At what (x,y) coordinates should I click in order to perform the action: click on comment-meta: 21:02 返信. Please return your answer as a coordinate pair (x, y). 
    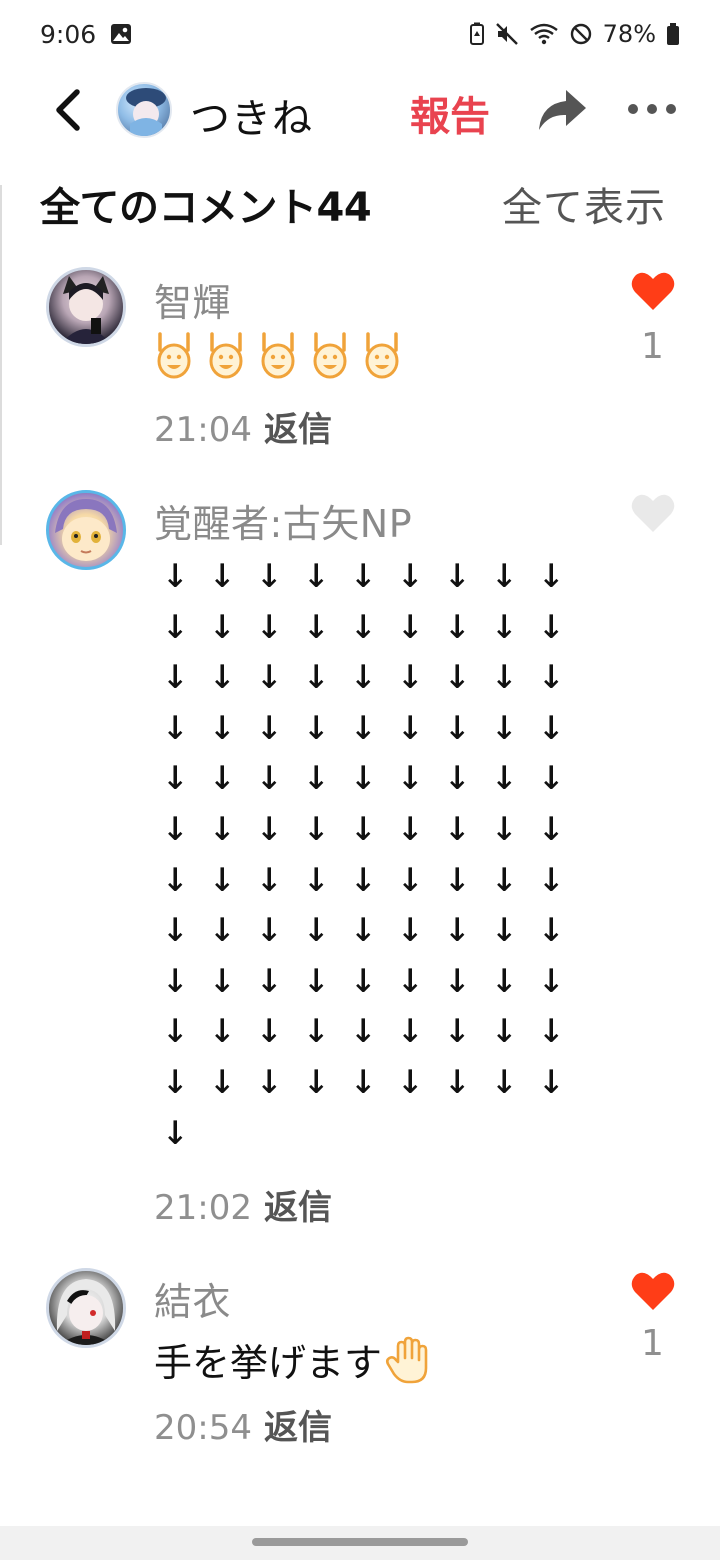
    Looking at the image, I should click on (243, 1204).